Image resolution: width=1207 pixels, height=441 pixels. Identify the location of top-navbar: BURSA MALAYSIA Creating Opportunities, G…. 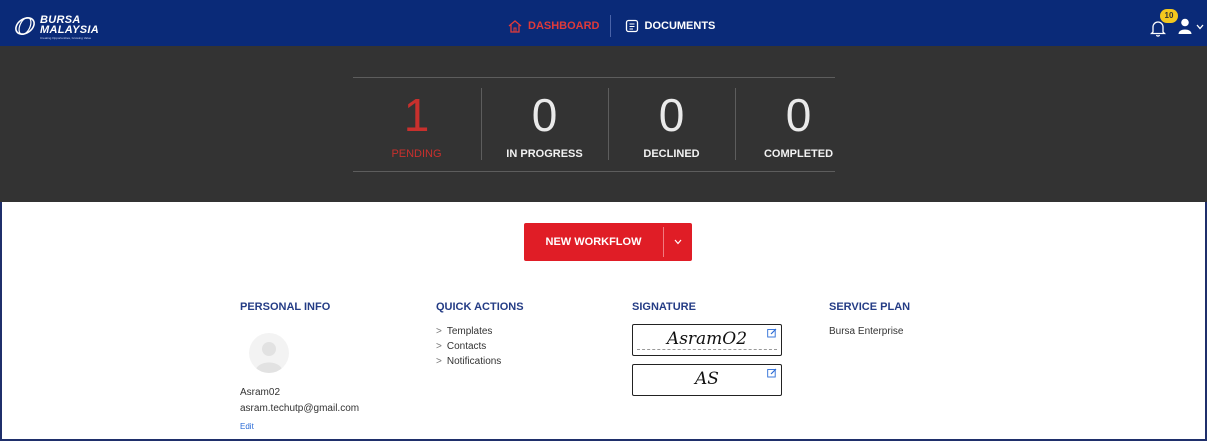
(603, 23).